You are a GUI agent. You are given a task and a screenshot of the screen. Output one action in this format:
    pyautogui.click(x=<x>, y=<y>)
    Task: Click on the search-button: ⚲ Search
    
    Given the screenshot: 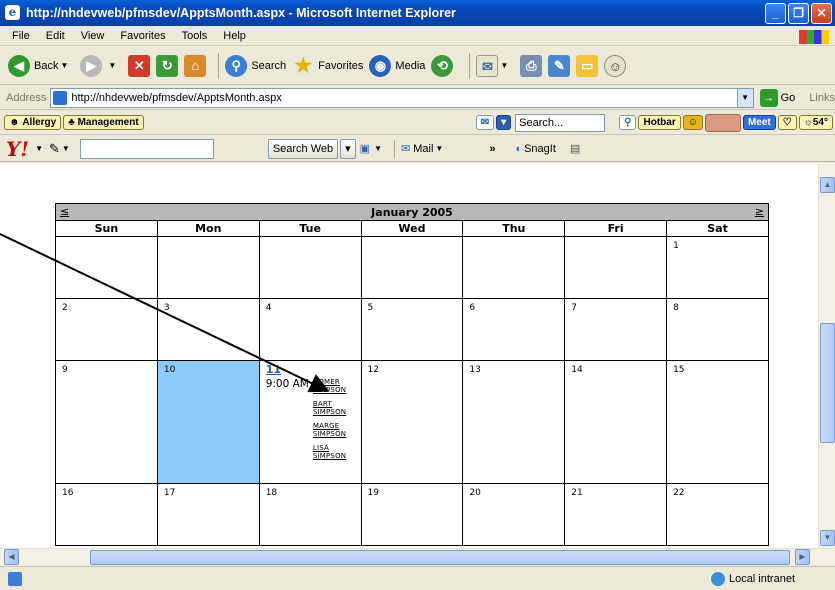 What is the action you would take?
    pyautogui.click(x=255, y=65)
    